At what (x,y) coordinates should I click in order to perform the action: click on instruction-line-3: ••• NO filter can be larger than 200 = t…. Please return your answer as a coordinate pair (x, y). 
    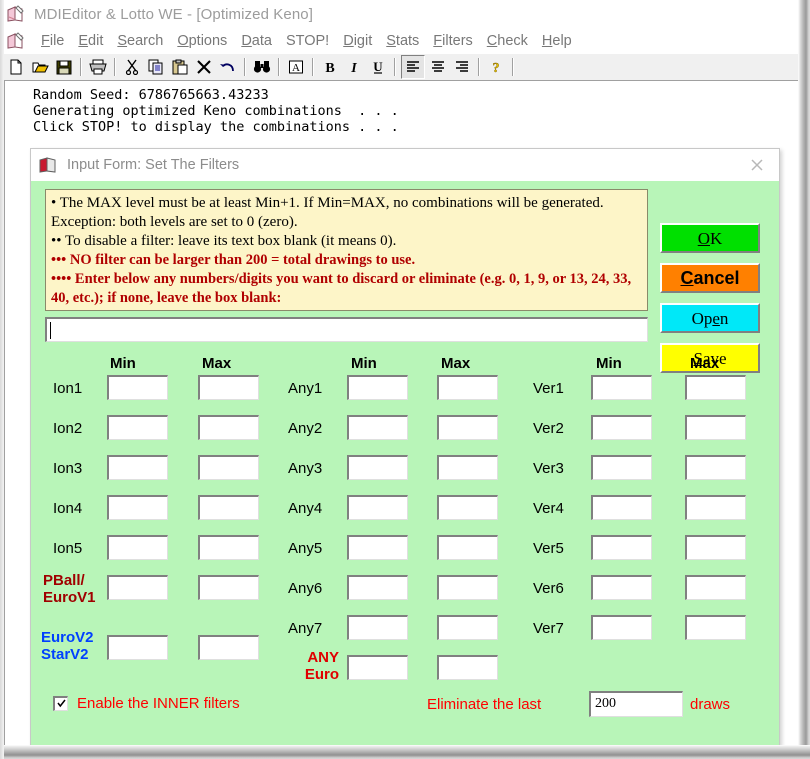
    Looking at the image, I should click on (233, 260).